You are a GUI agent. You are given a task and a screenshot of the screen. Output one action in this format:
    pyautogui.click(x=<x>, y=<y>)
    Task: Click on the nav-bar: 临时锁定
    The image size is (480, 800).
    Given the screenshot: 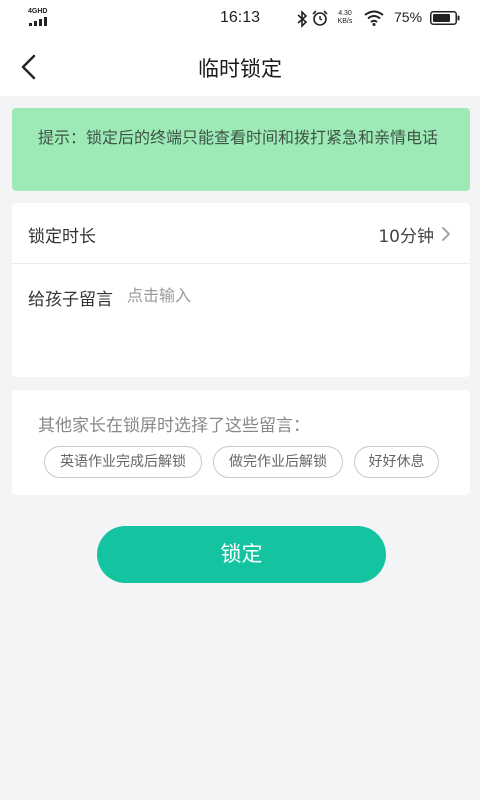 What is the action you would take?
    pyautogui.click(x=240, y=67)
    